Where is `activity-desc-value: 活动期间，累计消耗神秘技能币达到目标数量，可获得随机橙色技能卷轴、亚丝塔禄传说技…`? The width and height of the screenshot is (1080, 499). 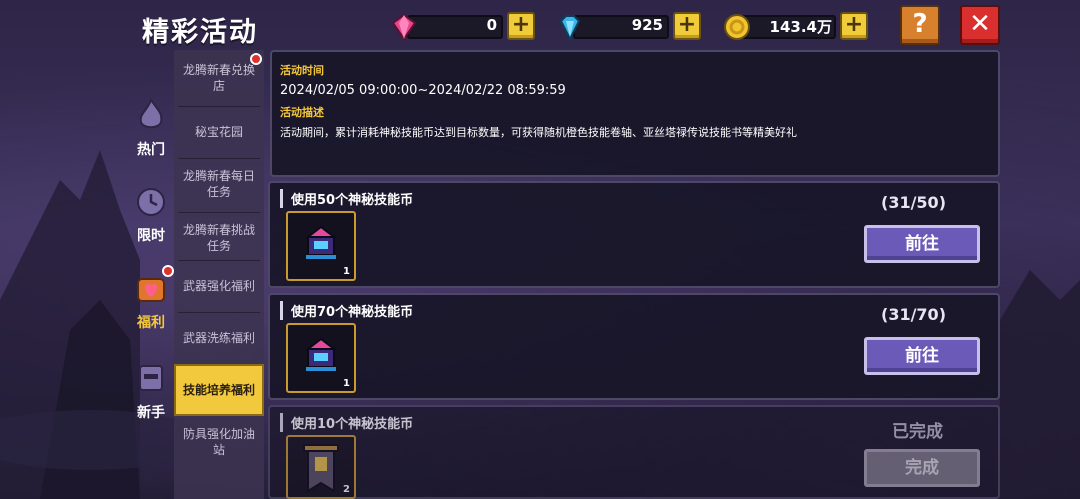 activity-desc-value: 活动期间，累计消耗神秘技能币达到目标数量，可获得随机橙色技能卷轴、亚丝塔禄传说技… is located at coordinates (538, 132).